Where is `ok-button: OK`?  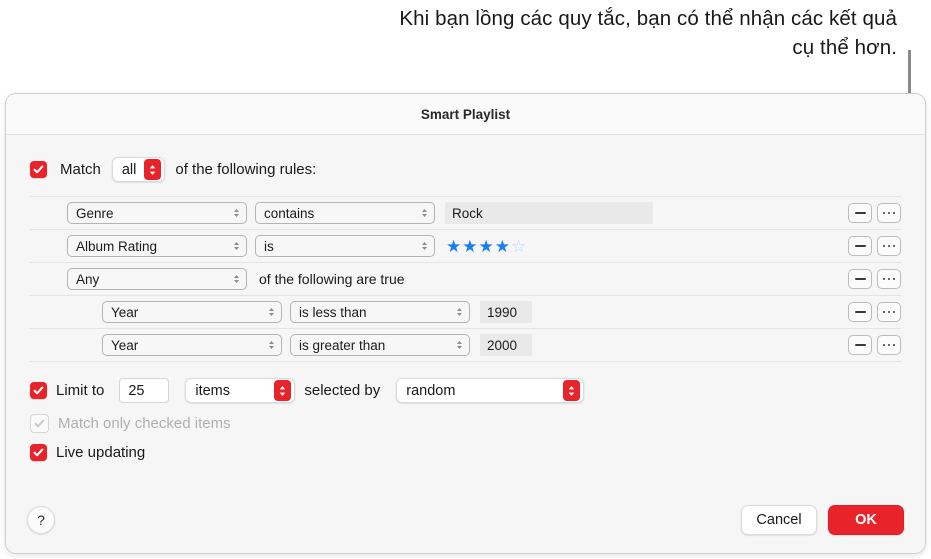
ok-button: OK is located at coordinates (866, 520).